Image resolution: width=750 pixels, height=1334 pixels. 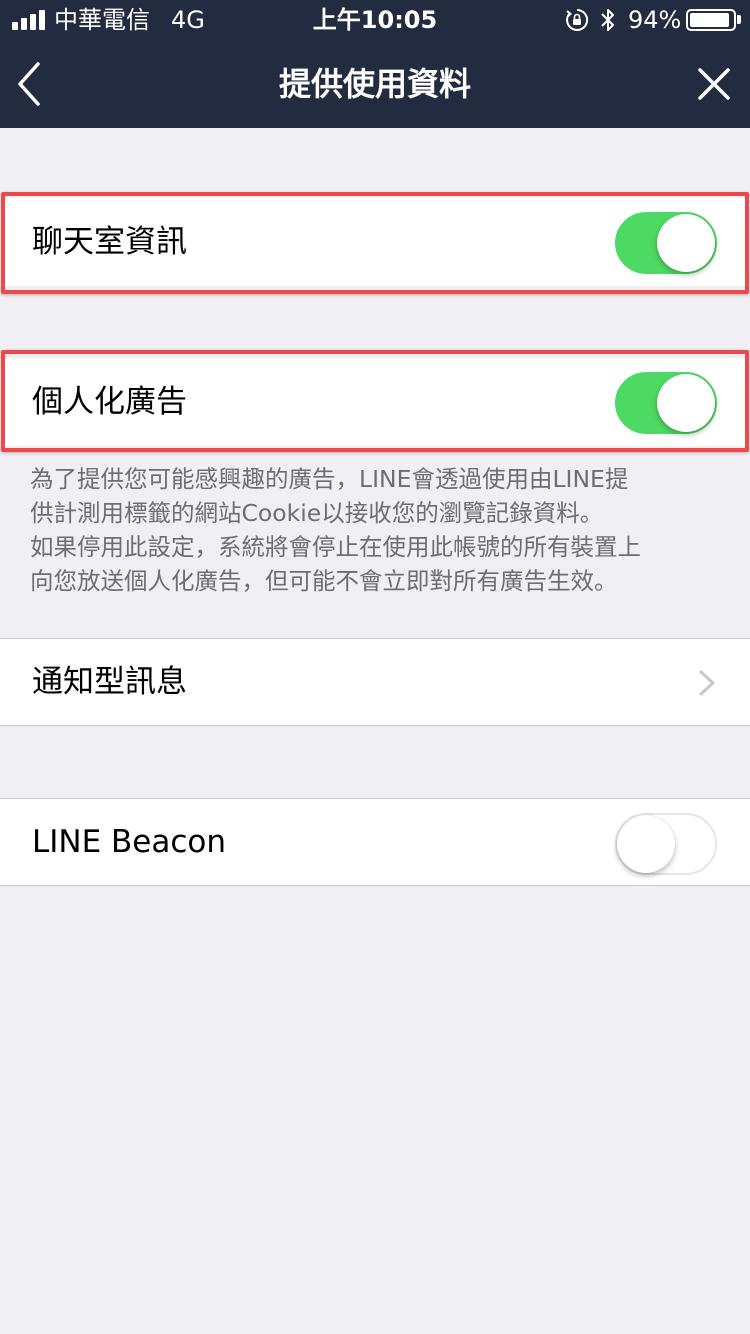 I want to click on back-button, so click(x=30, y=84).